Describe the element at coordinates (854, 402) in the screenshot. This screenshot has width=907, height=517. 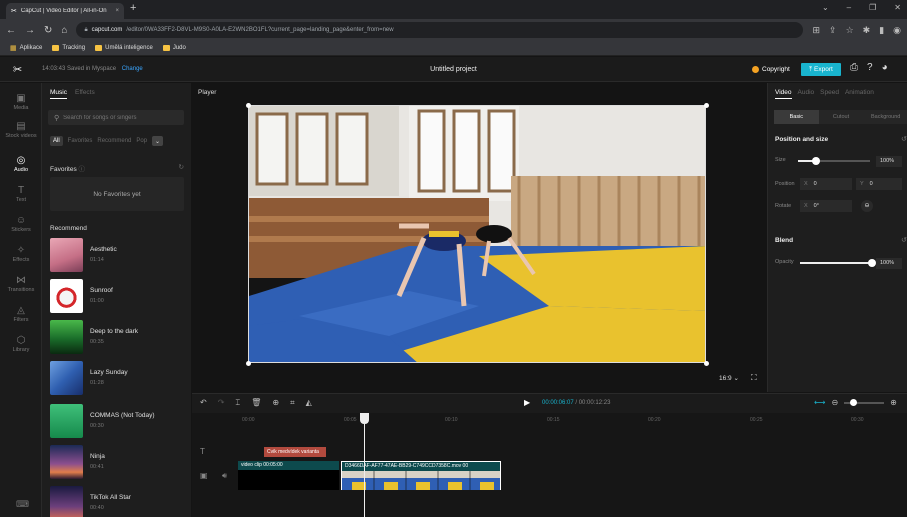
I see `zoom-slider-knob` at that location.